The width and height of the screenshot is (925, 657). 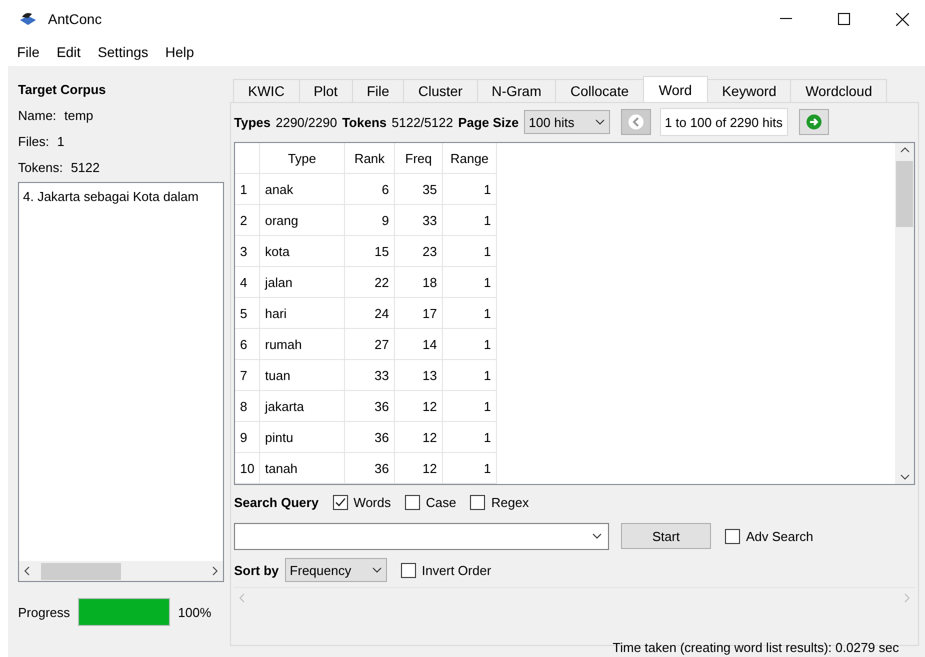 What do you see at coordinates (27, 571) in the screenshot?
I see `scroll-left-icon` at bounding box center [27, 571].